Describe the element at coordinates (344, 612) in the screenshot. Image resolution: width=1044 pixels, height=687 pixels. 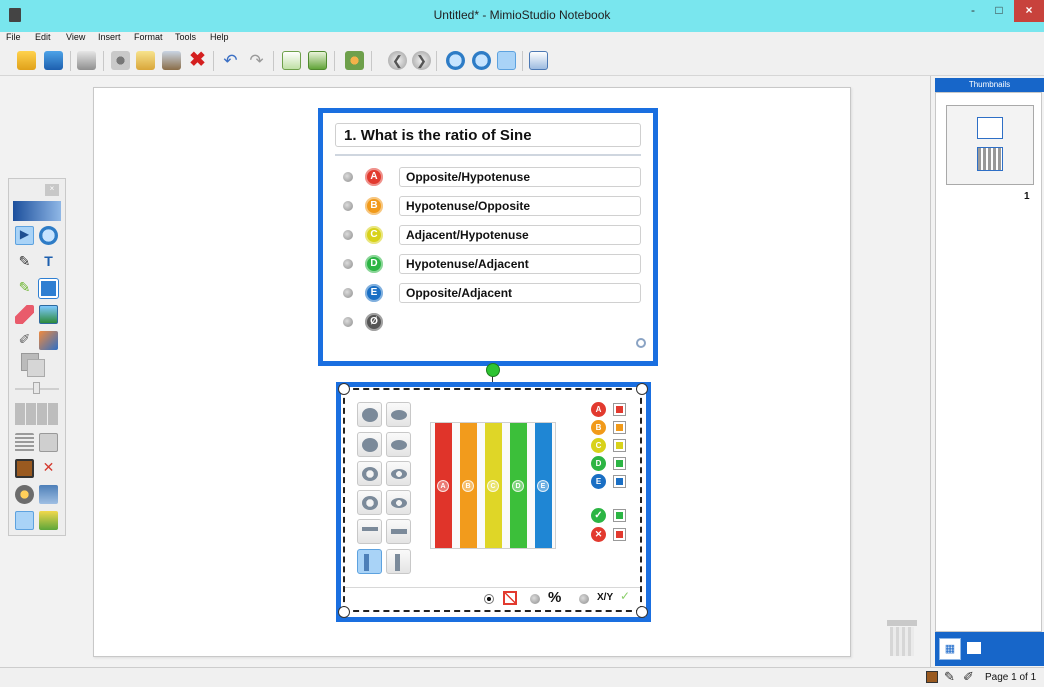
I see `resize-handle-bottom-left` at that location.